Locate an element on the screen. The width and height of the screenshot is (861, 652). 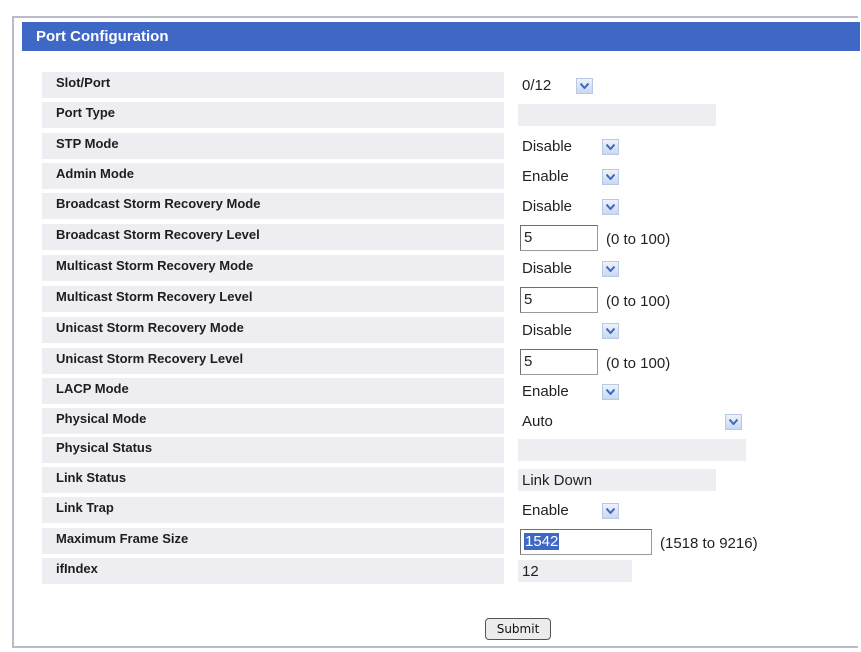
link-trap-select: Enable is located at coordinates (570, 511).